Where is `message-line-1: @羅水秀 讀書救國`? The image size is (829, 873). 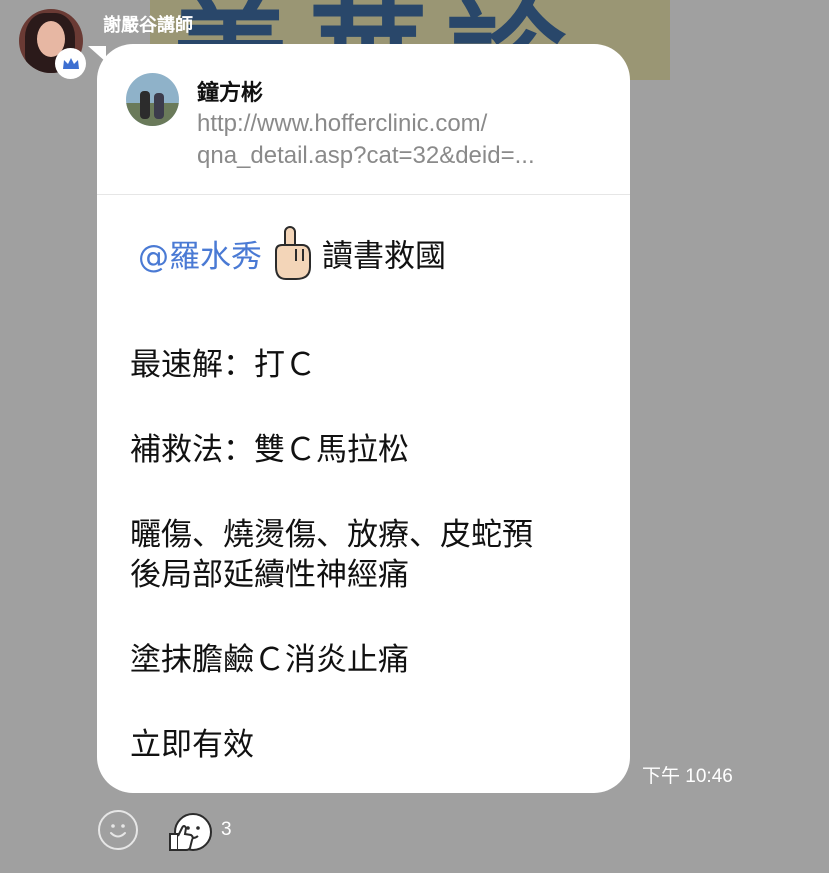 message-line-1: @羅水秀 讀書救國 is located at coordinates (370, 258).